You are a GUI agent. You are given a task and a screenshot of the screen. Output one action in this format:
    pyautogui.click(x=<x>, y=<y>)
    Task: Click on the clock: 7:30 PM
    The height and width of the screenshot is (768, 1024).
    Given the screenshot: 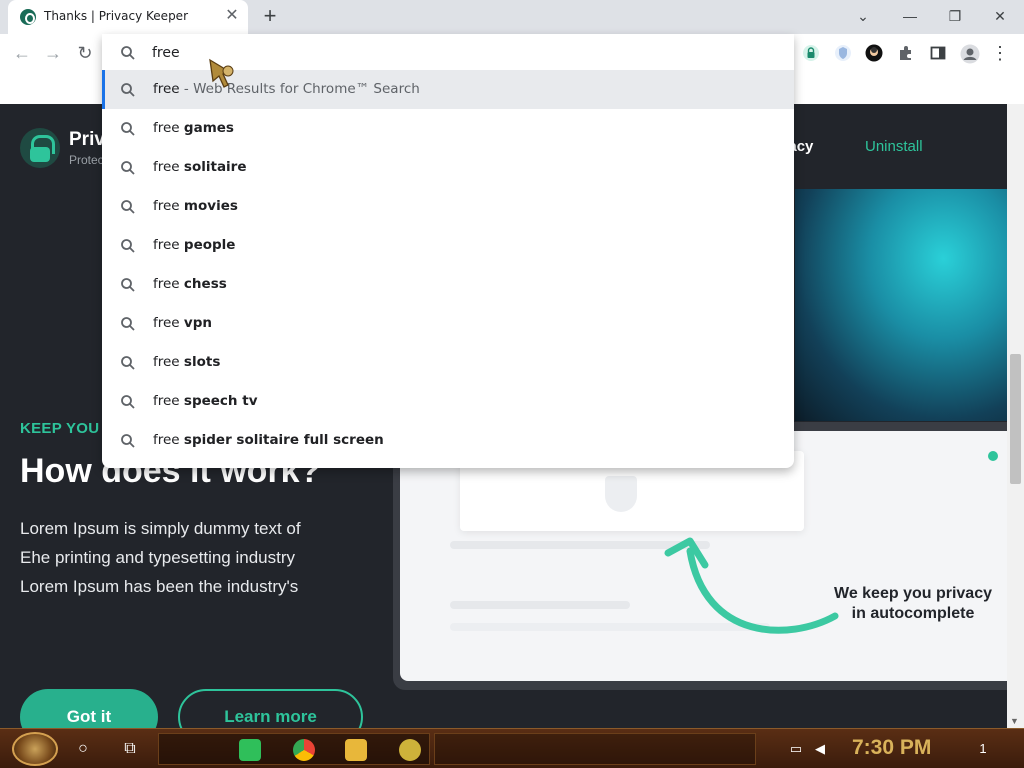 What is the action you would take?
    pyautogui.click(x=891, y=748)
    